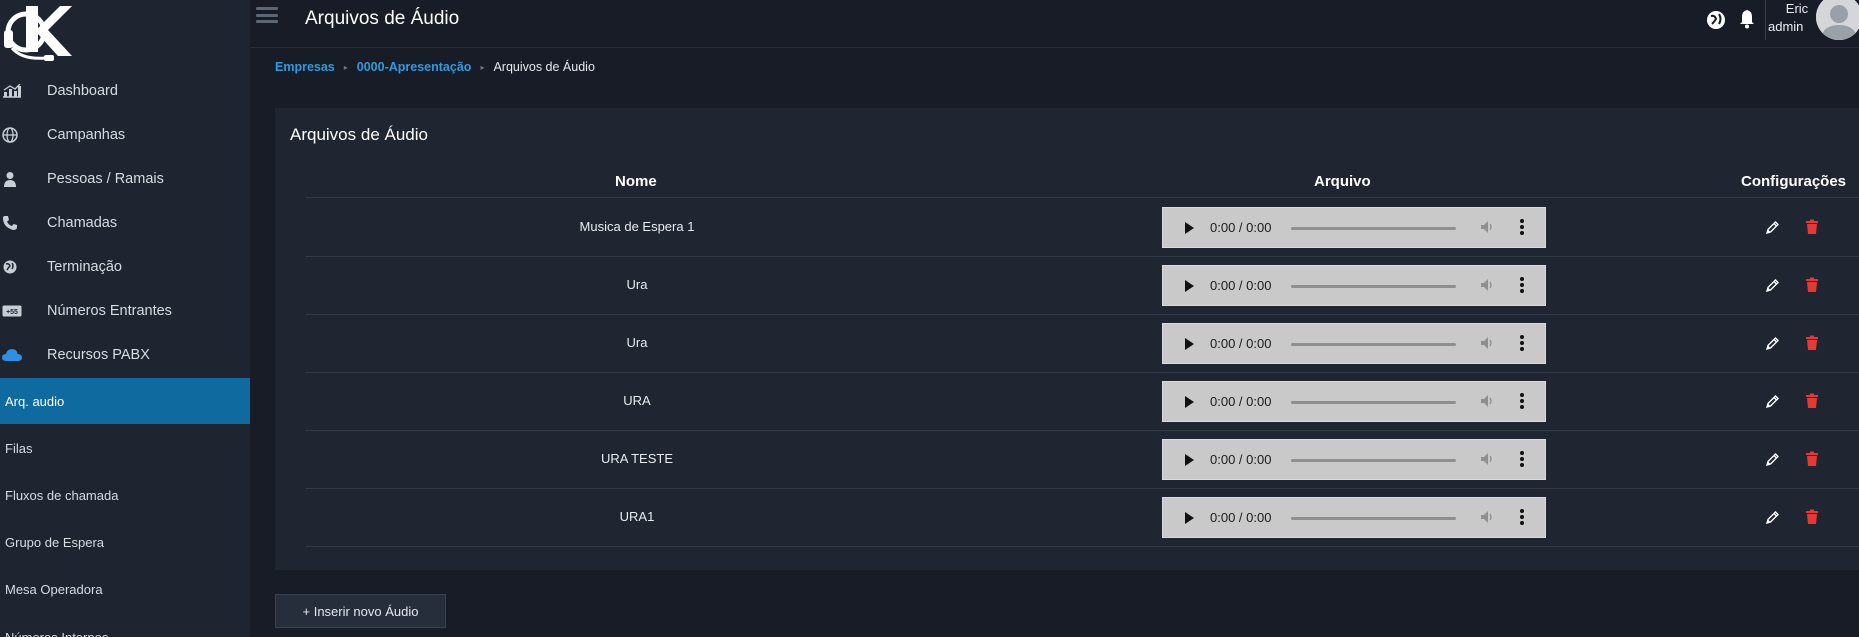 The width and height of the screenshot is (1859, 637). I want to click on sidebar-item-dashboard: Dashboard, so click(125, 91).